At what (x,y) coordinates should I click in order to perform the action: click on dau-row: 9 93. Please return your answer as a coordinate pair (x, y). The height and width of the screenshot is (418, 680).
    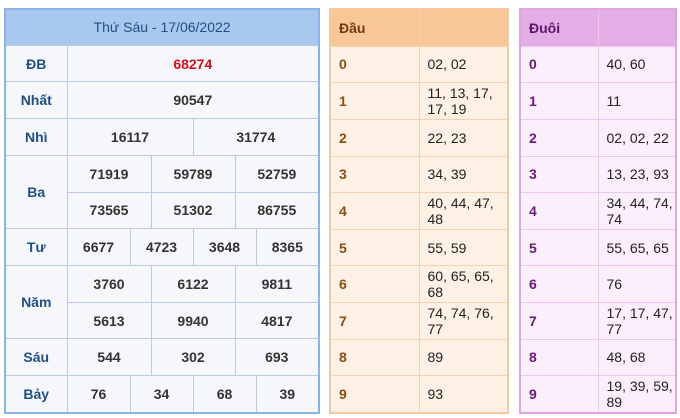
    Looking at the image, I should click on (419, 394).